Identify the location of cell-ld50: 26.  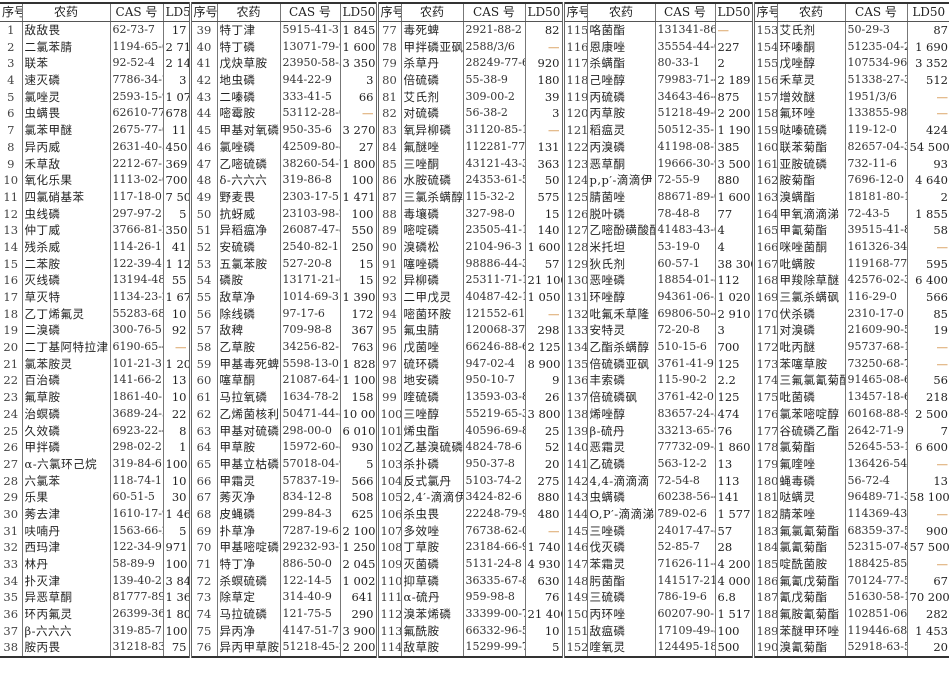
(543, 397).